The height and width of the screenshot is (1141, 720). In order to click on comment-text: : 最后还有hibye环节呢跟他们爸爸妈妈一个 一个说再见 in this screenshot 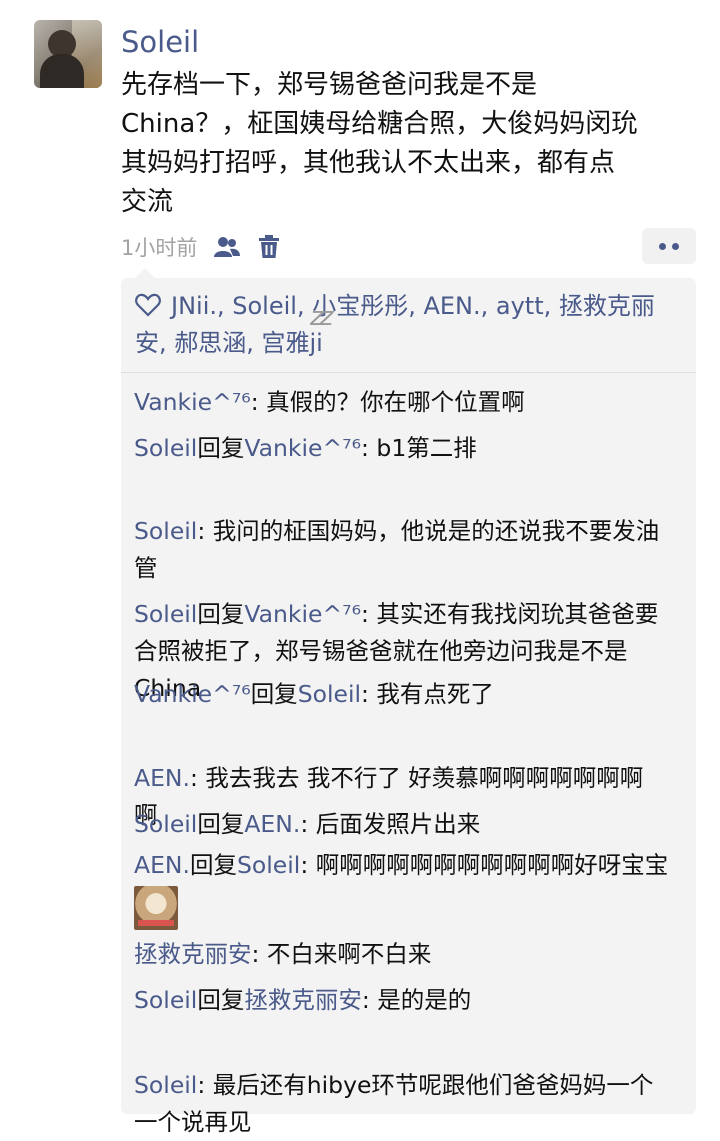, I will do `click(394, 1103)`.